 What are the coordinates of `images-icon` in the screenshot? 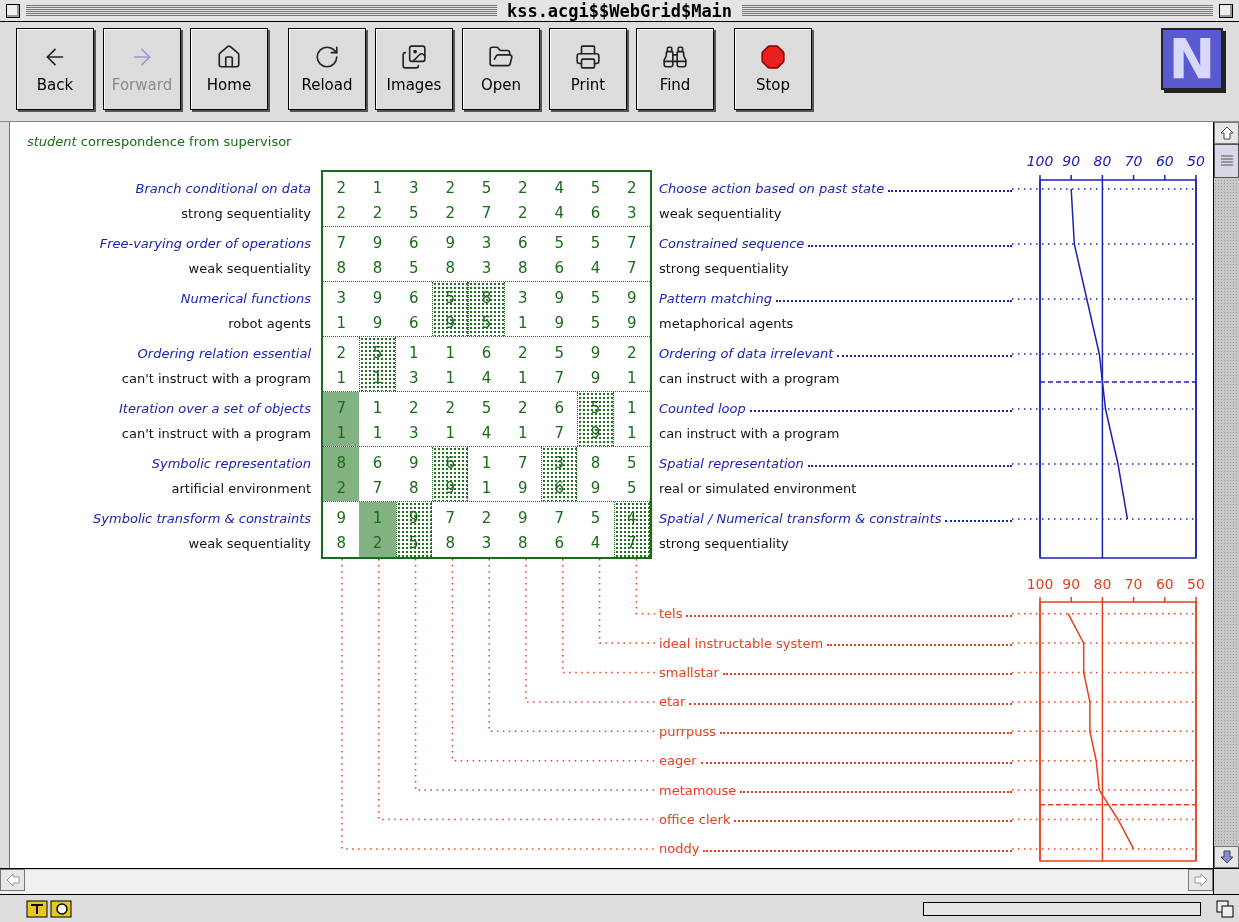 It's located at (414, 57).